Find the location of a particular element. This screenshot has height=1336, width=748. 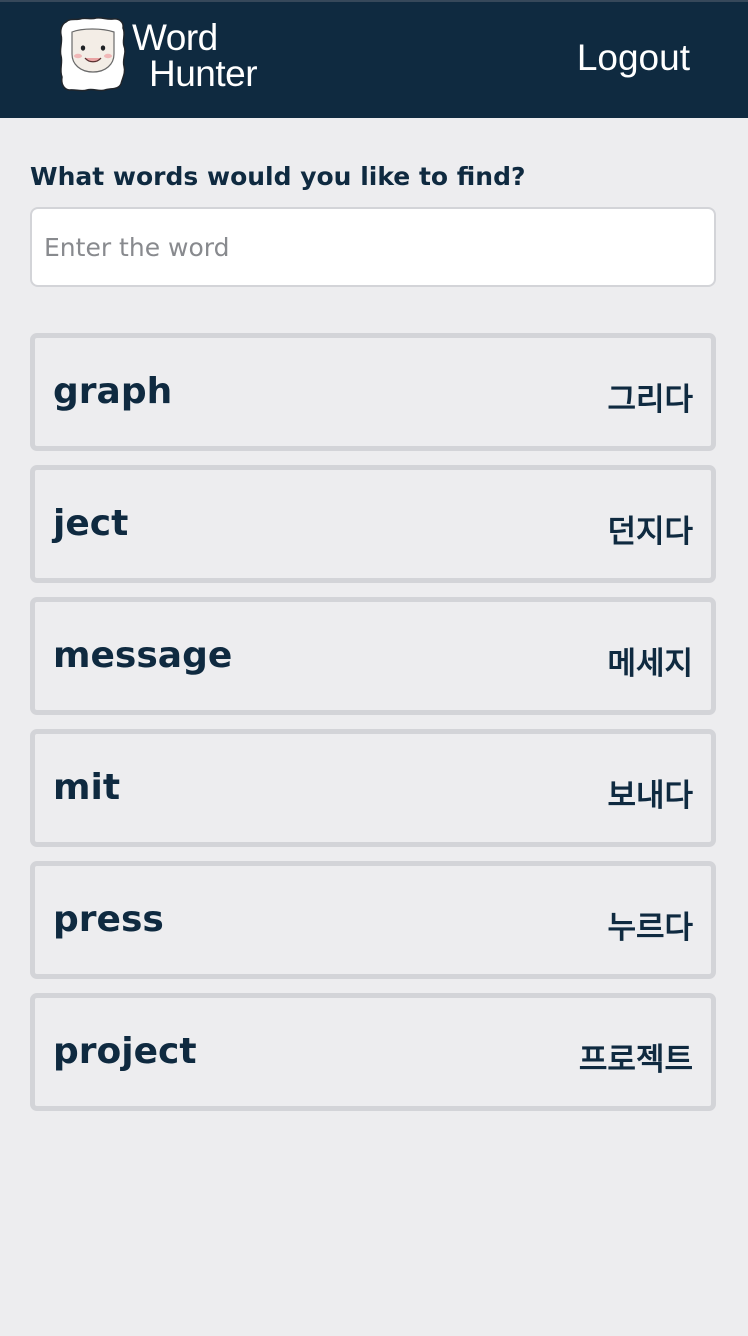

logout-button: Logout is located at coordinates (633, 58).